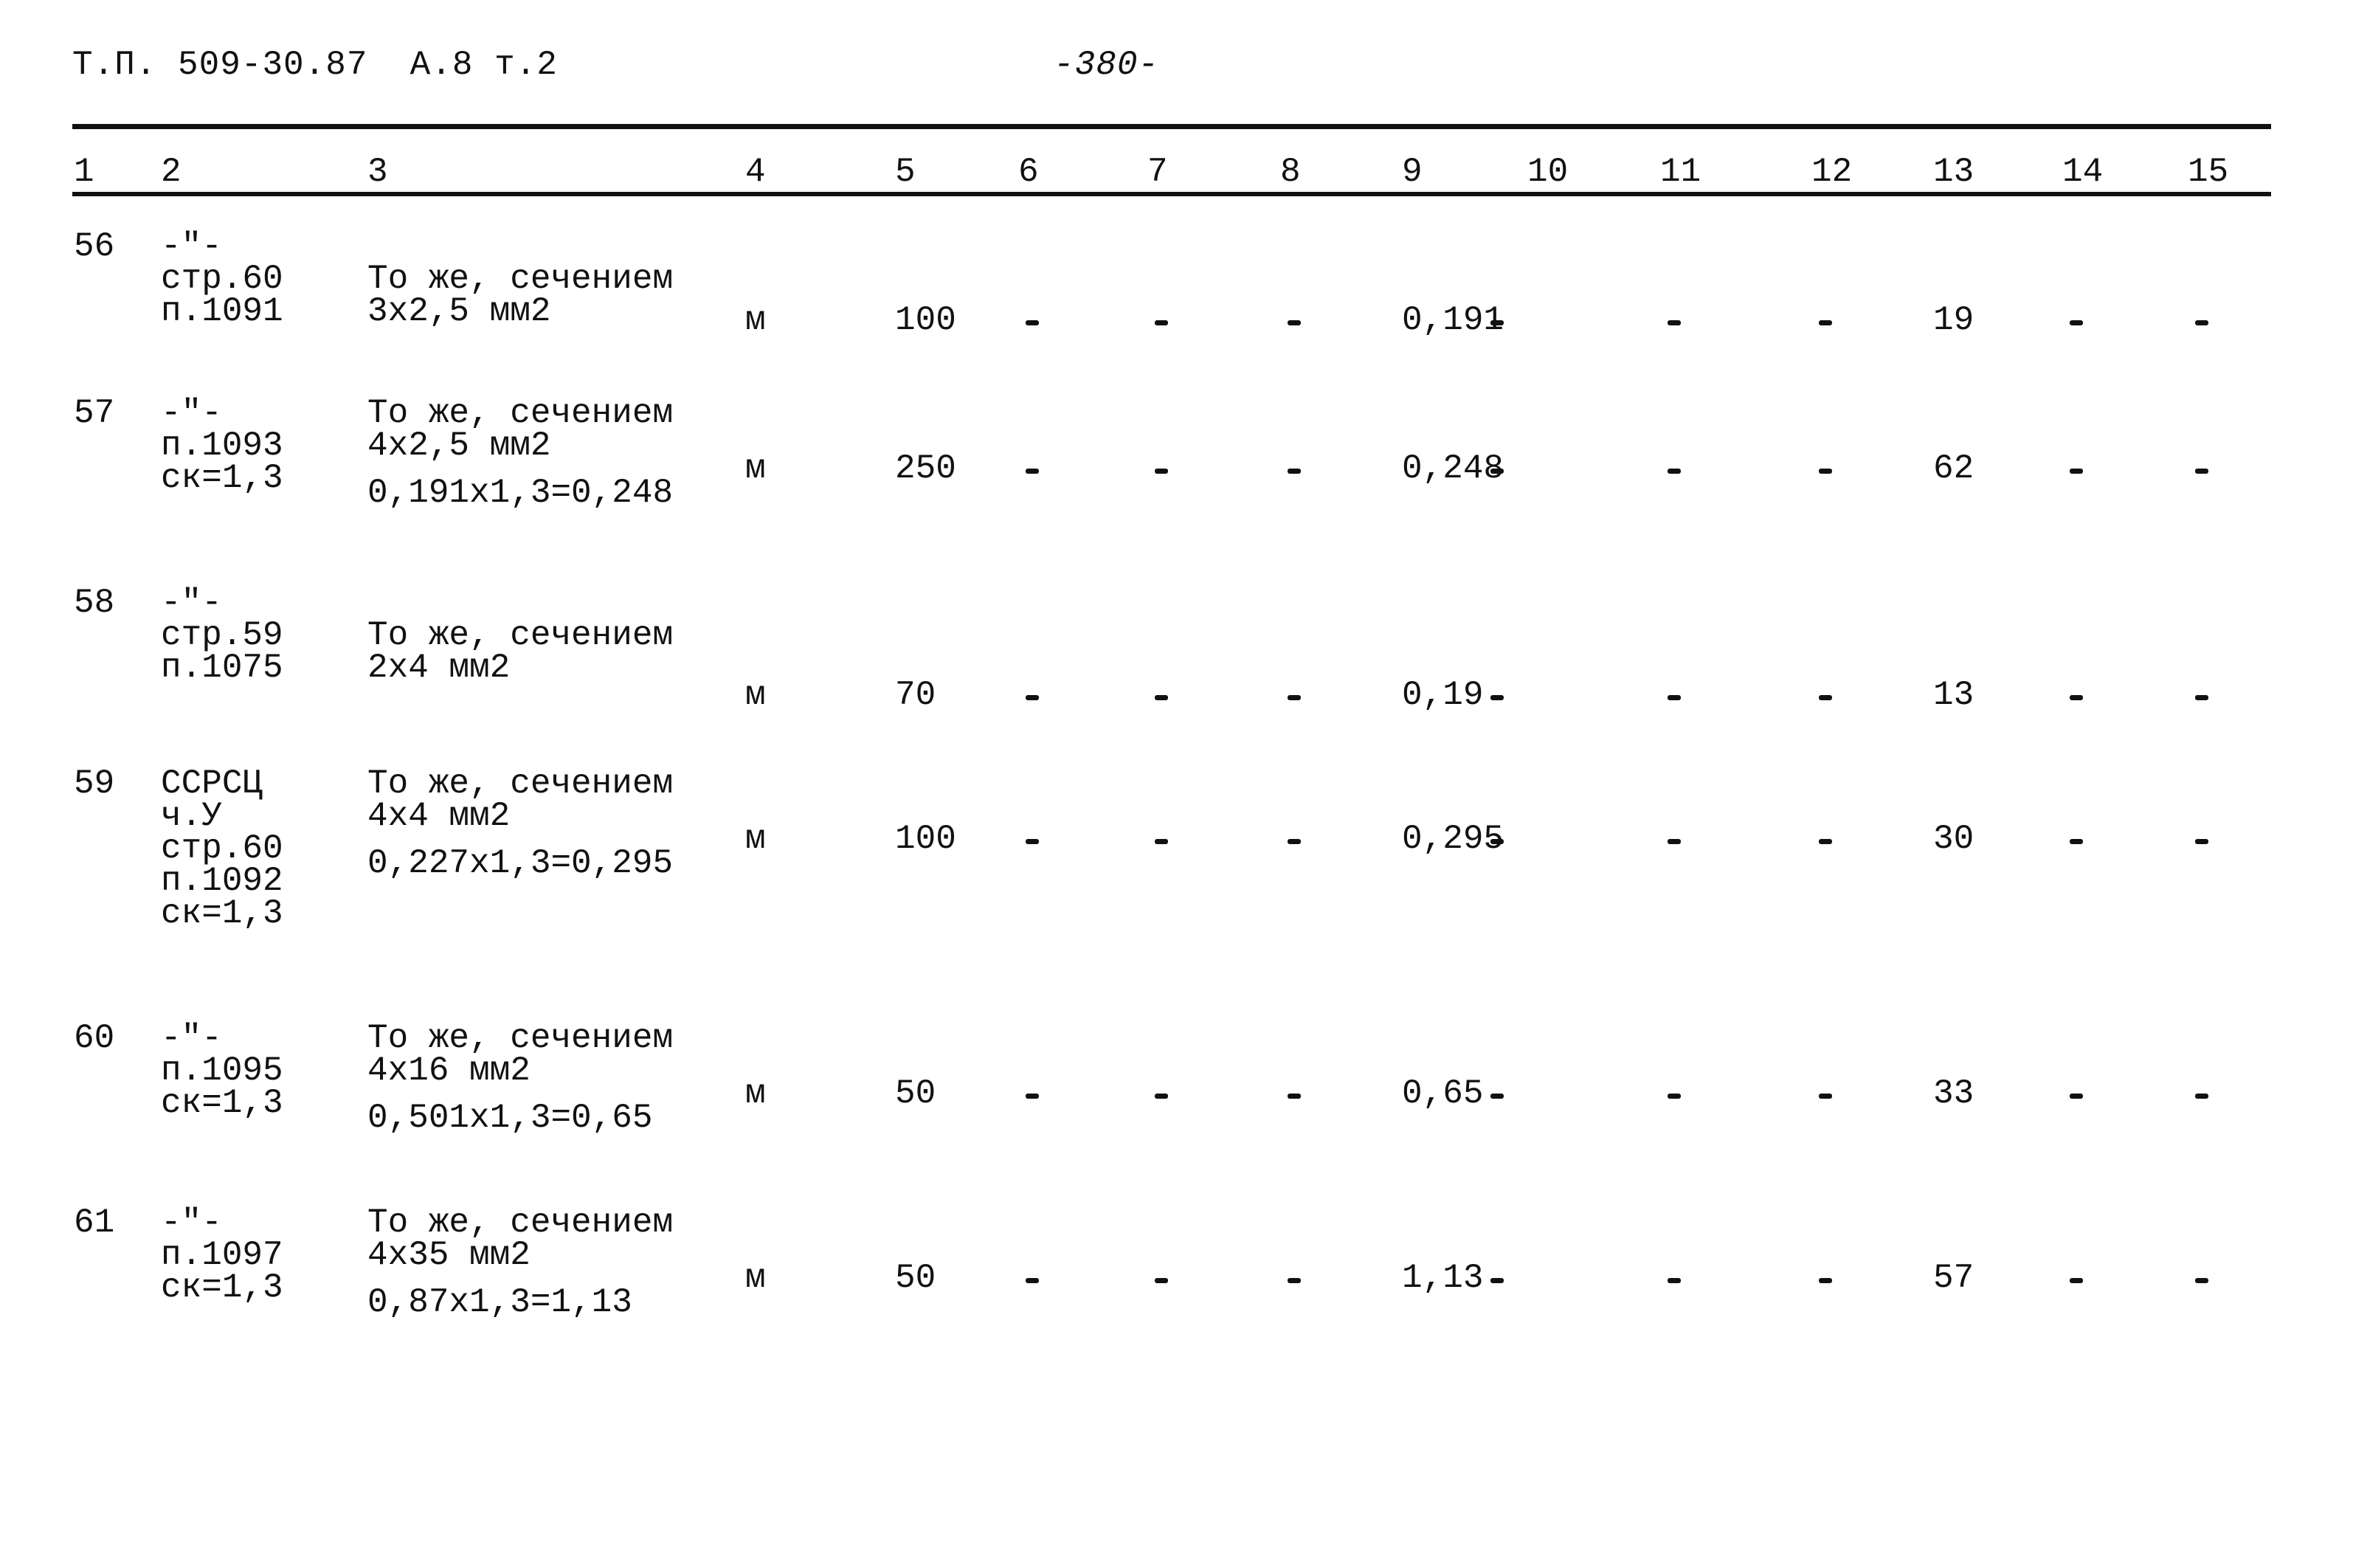  I want to click on value-c13: 19, so click(1954, 320).